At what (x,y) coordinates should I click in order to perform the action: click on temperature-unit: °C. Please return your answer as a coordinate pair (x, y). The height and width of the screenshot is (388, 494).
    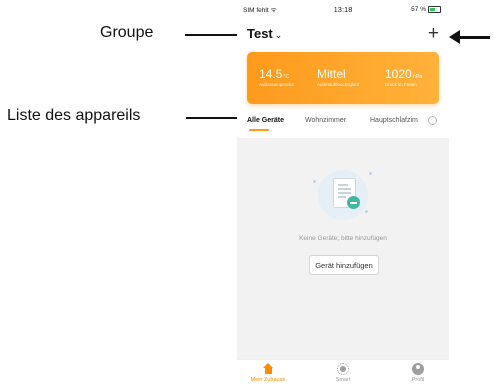
    Looking at the image, I should click on (286, 77).